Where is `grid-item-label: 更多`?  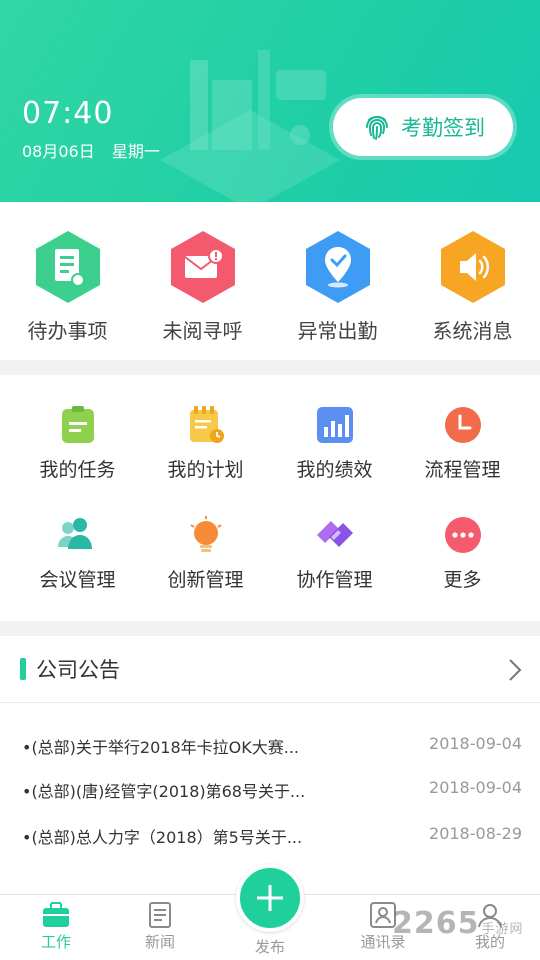
grid-item-label: 更多 is located at coordinates (462, 580).